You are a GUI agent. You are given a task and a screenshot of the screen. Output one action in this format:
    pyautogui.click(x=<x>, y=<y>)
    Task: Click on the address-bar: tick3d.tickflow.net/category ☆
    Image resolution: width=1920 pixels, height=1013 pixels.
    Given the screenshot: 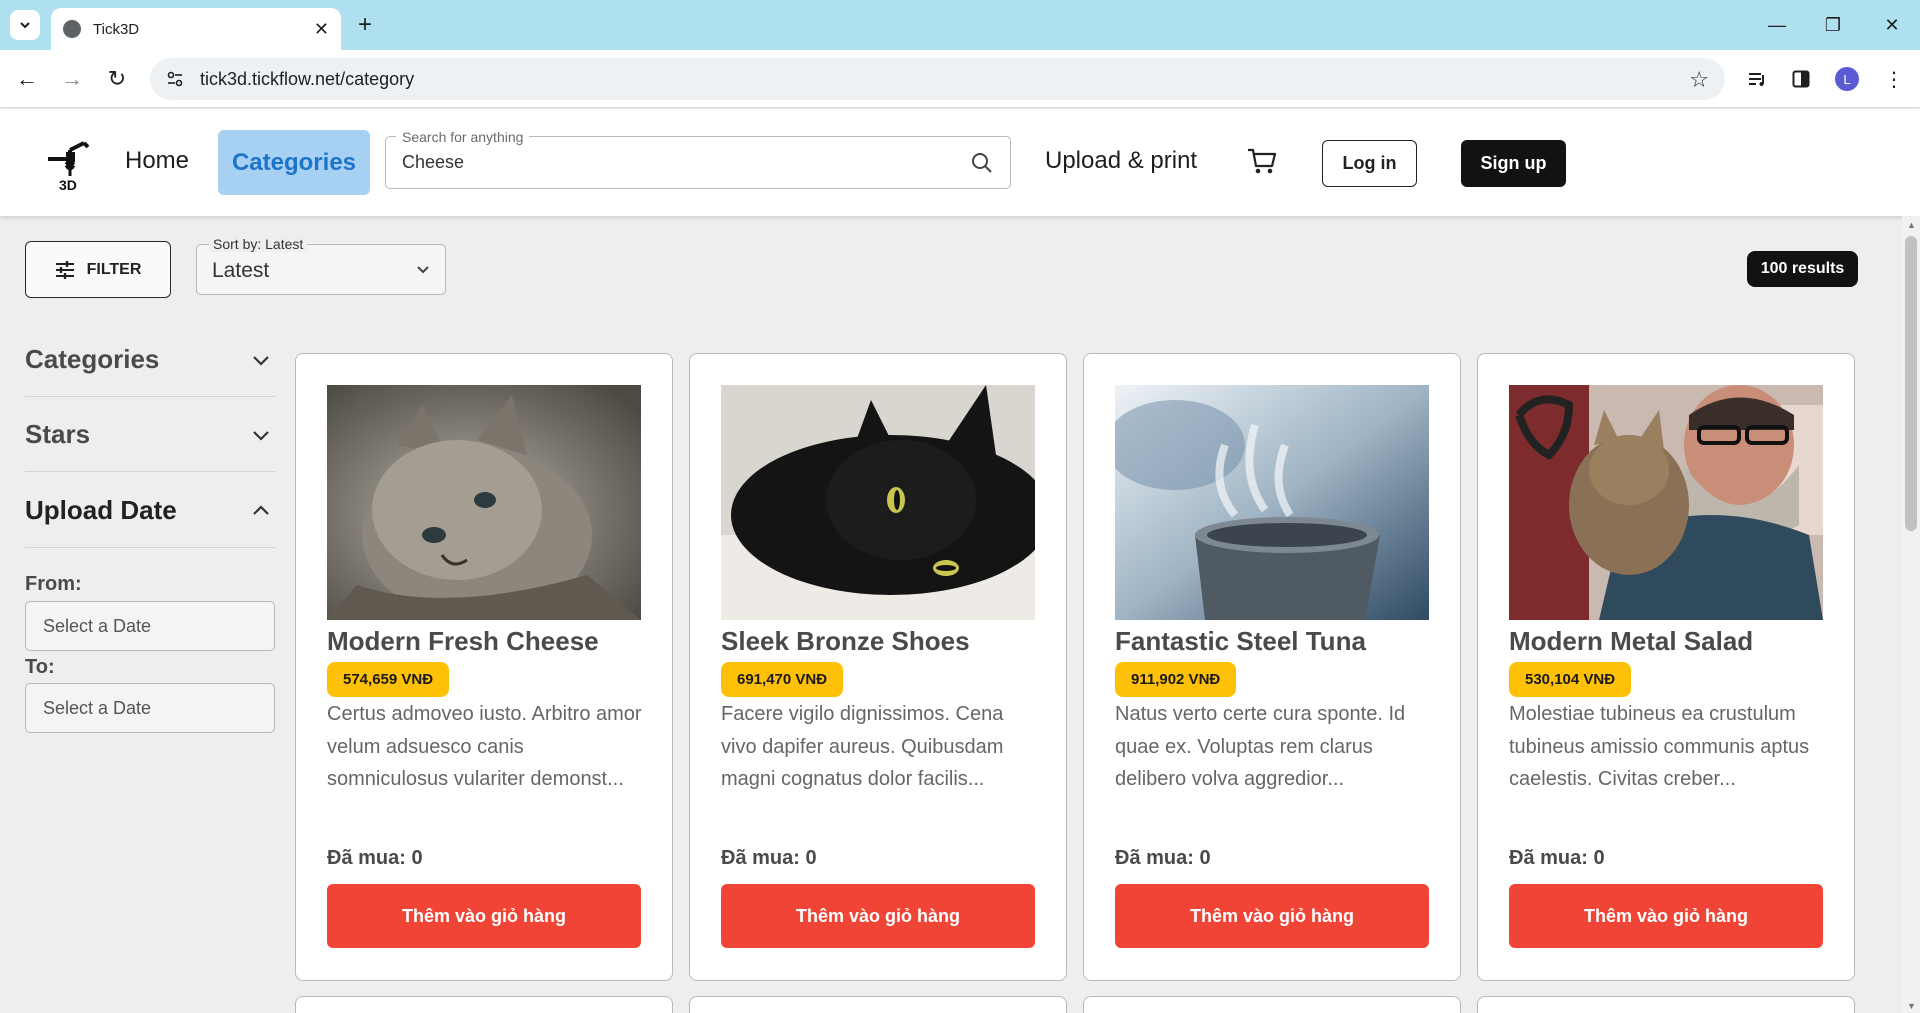 What is the action you would take?
    pyautogui.click(x=937, y=79)
    